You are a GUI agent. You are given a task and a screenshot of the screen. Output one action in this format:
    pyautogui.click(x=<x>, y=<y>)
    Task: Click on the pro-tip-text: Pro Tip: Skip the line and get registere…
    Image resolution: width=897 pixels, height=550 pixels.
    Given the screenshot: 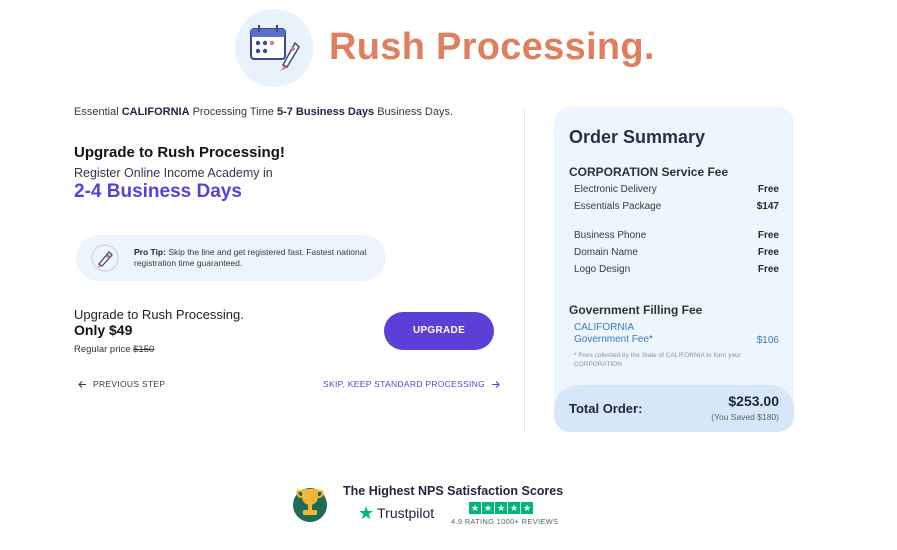 What is the action you would take?
    pyautogui.click(x=250, y=257)
    